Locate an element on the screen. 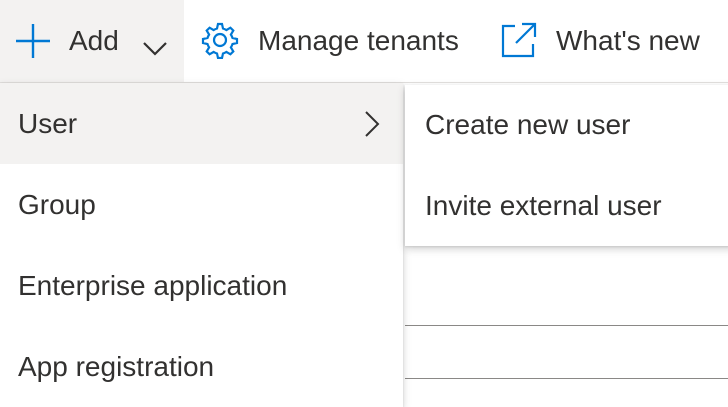  menu-item-label: App registration is located at coordinates (116, 366).